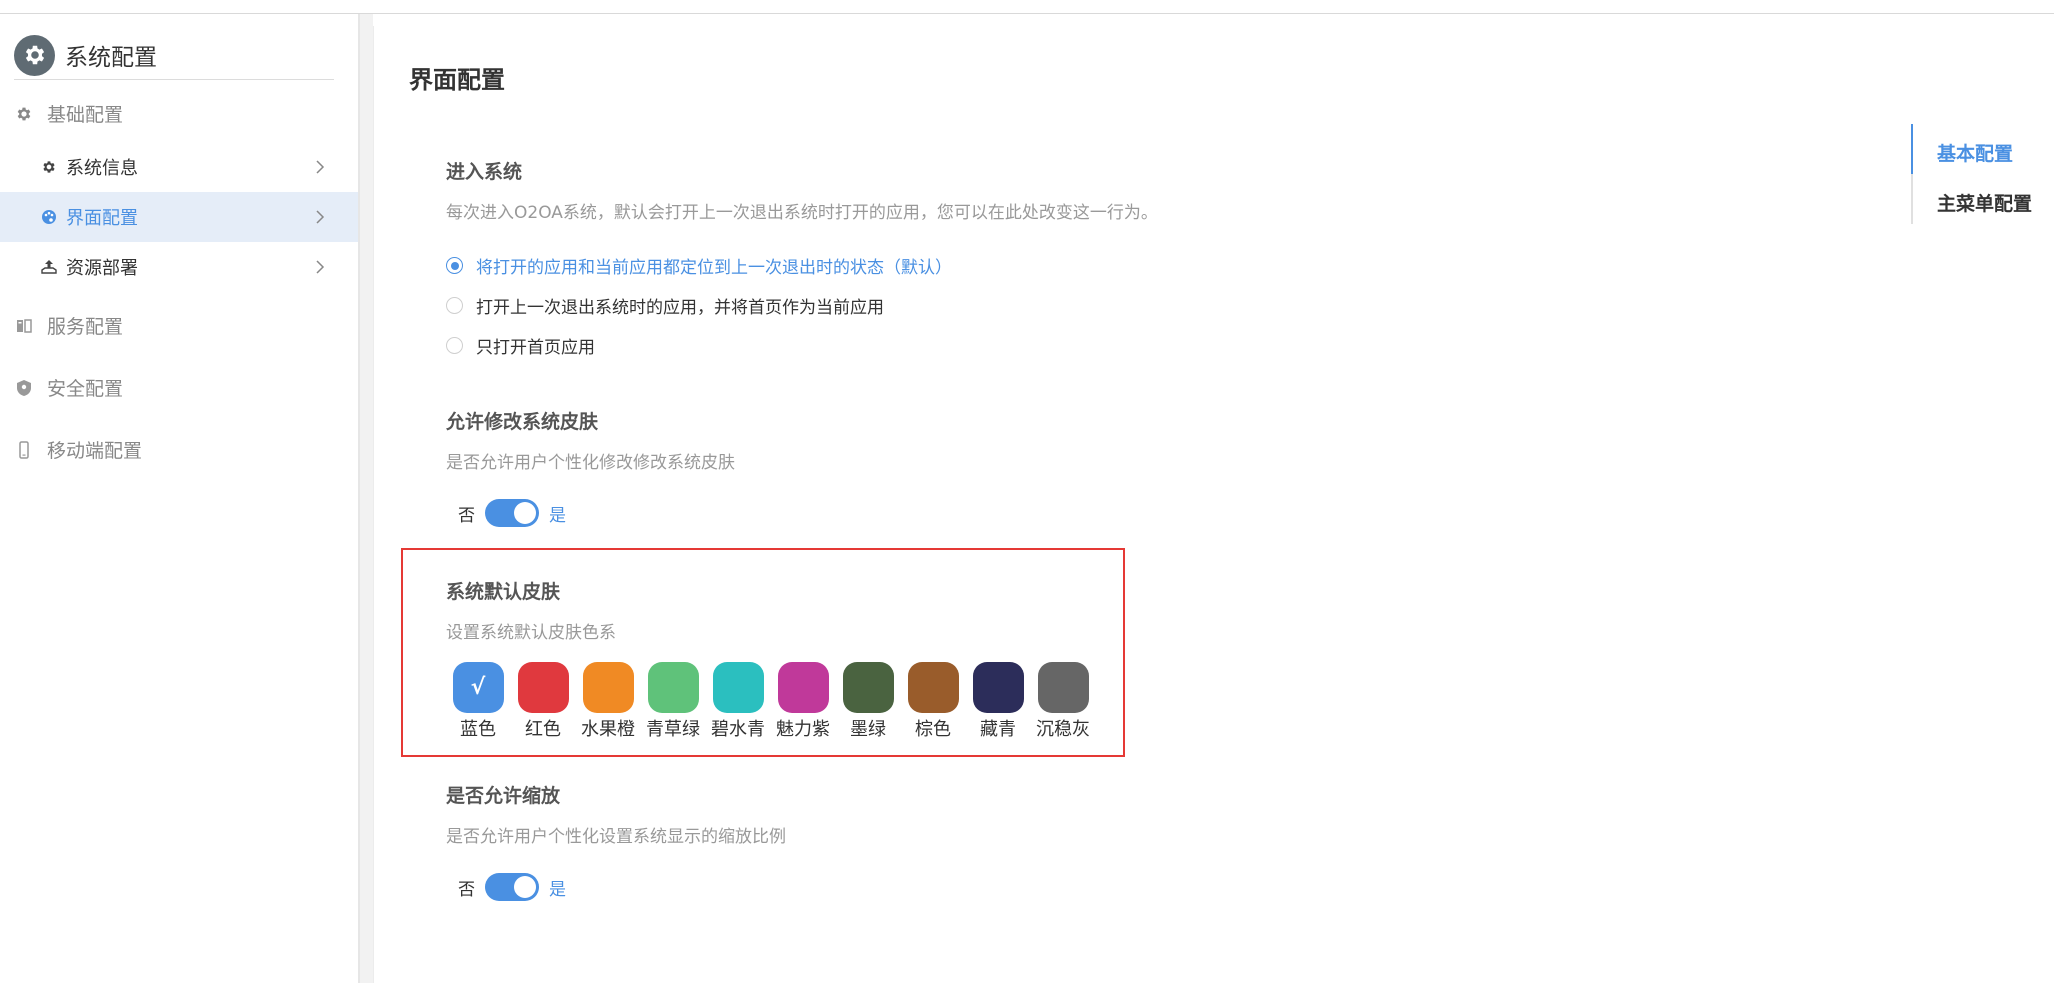  I want to click on enter-system-title: 进入系统, so click(484, 172).